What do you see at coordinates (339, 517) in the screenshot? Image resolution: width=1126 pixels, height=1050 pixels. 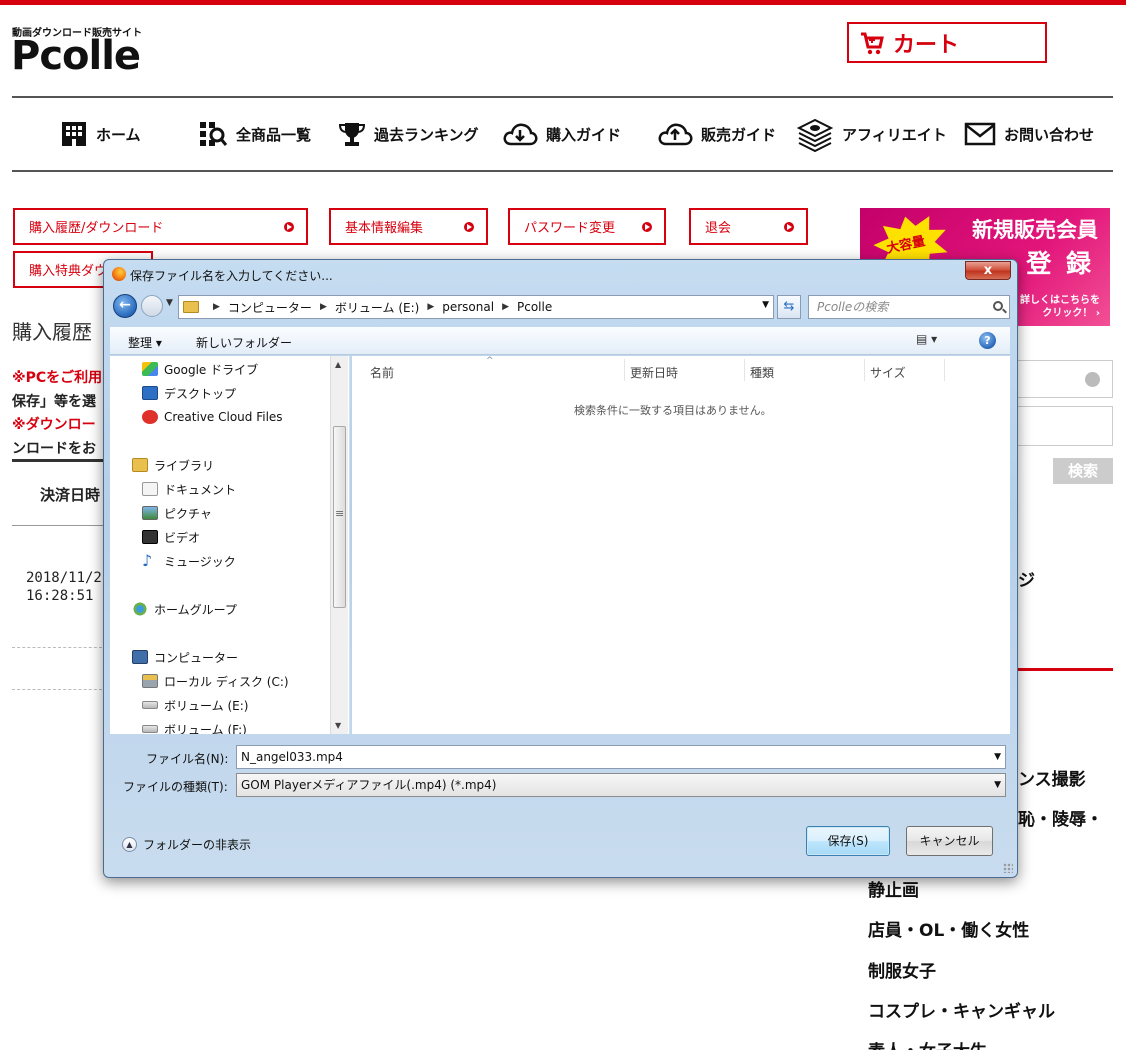 I see `scrollbar-thumb` at bounding box center [339, 517].